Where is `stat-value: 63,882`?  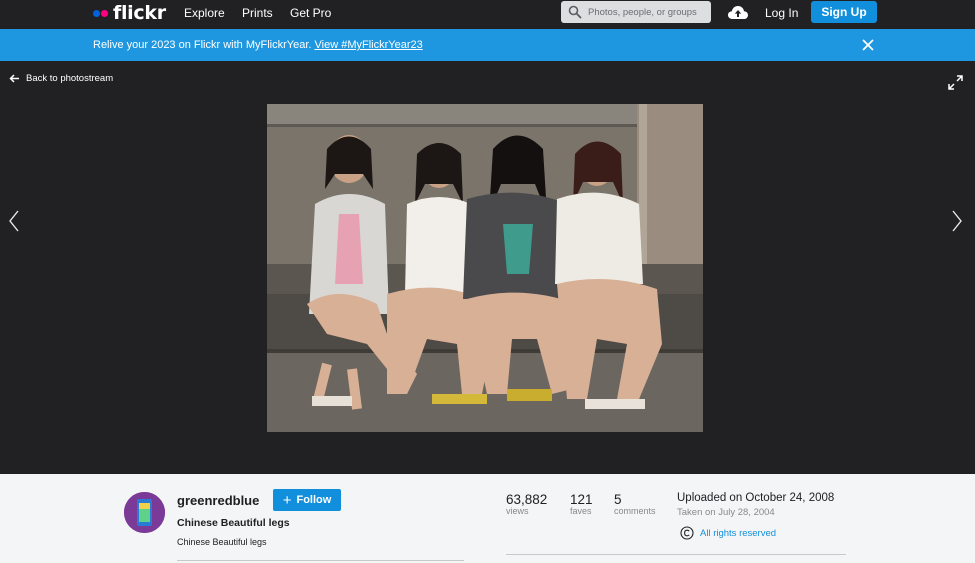 stat-value: 63,882 is located at coordinates (527, 499).